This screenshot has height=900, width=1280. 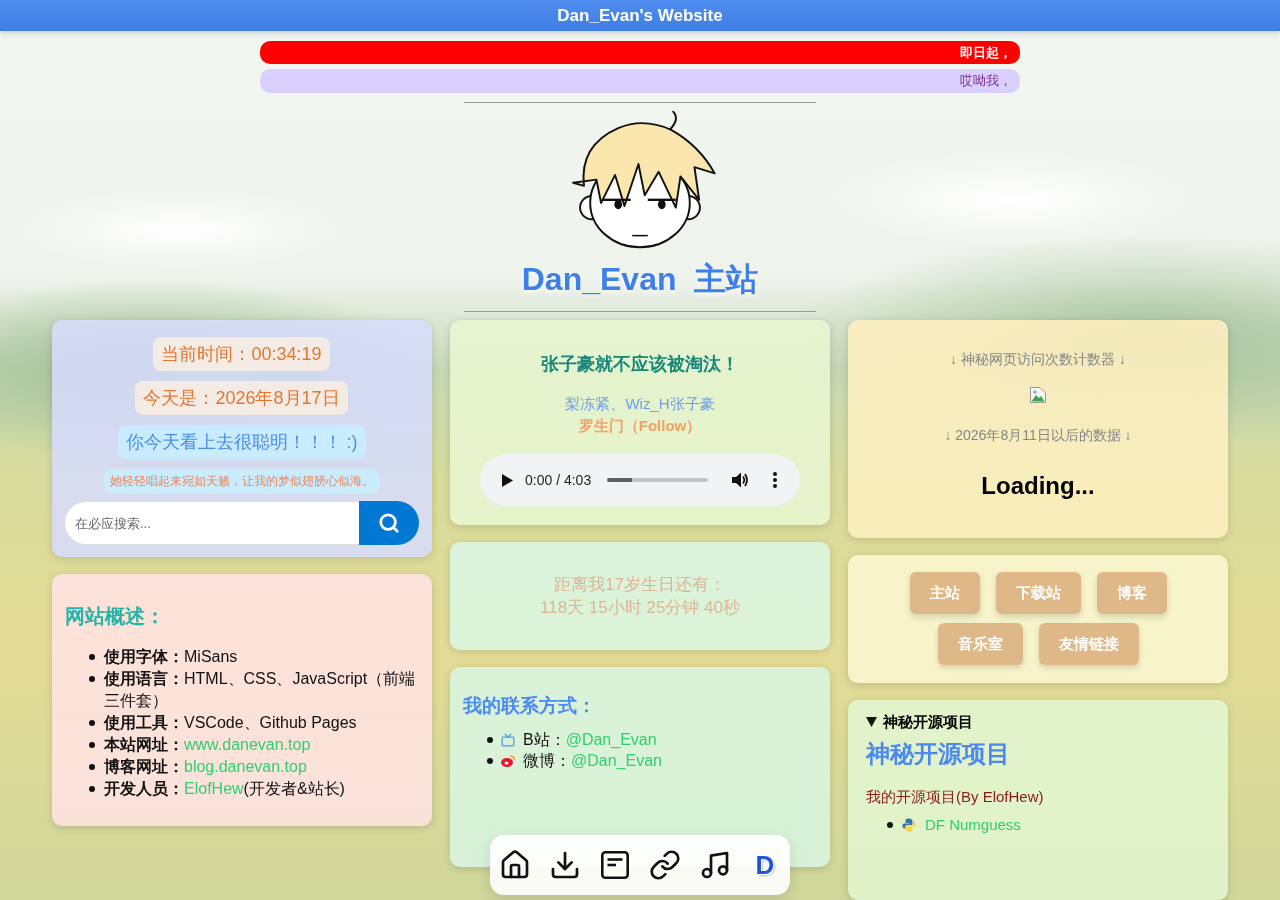 I want to click on contact-heading: 我的联系方式：, so click(x=529, y=706).